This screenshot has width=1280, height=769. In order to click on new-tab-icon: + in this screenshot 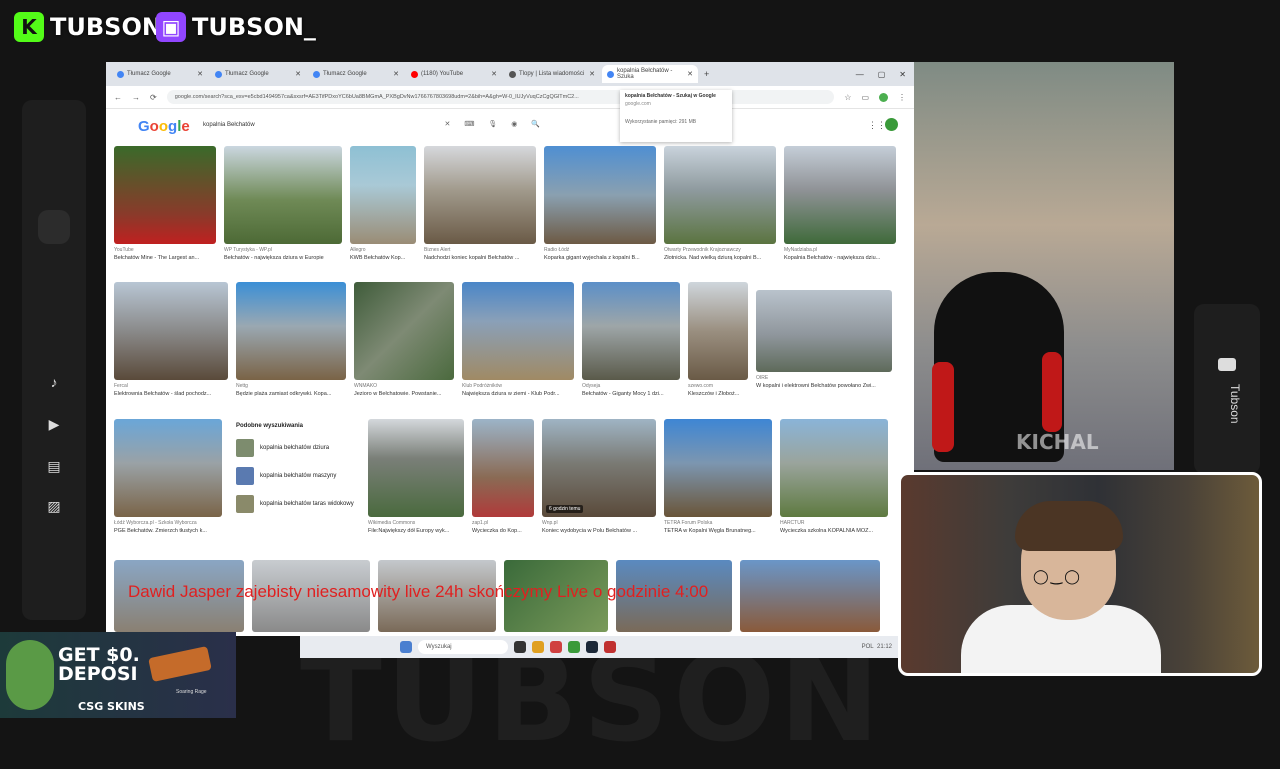, I will do `click(706, 74)`.